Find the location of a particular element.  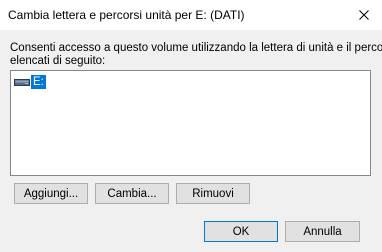

cancel-button: Annulla is located at coordinates (322, 231).